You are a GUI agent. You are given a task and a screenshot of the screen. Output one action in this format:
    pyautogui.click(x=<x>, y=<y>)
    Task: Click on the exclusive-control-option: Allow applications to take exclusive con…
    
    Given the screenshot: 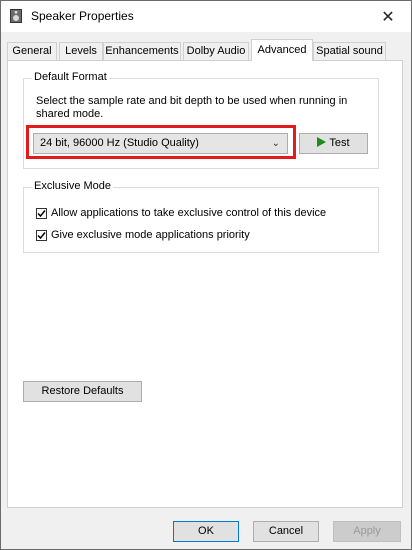 What is the action you would take?
    pyautogui.click(x=181, y=213)
    